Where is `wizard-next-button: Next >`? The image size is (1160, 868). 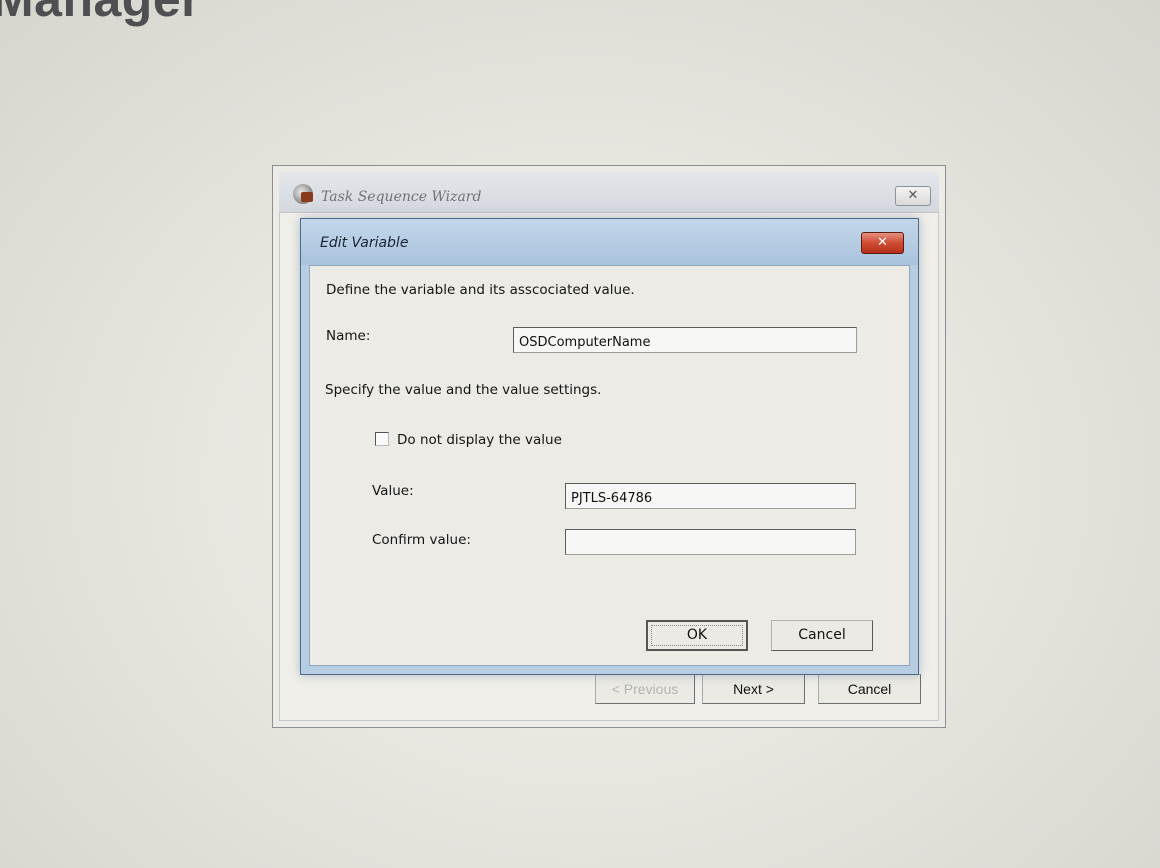
wizard-next-button: Next > is located at coordinates (753, 689).